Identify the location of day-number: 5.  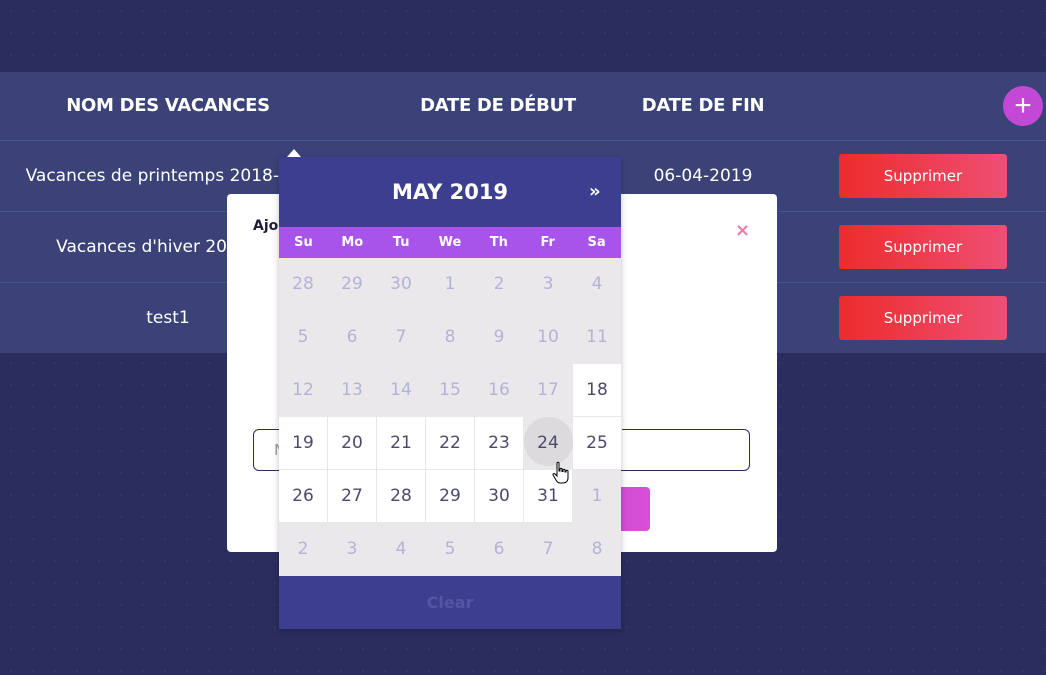
(303, 337).